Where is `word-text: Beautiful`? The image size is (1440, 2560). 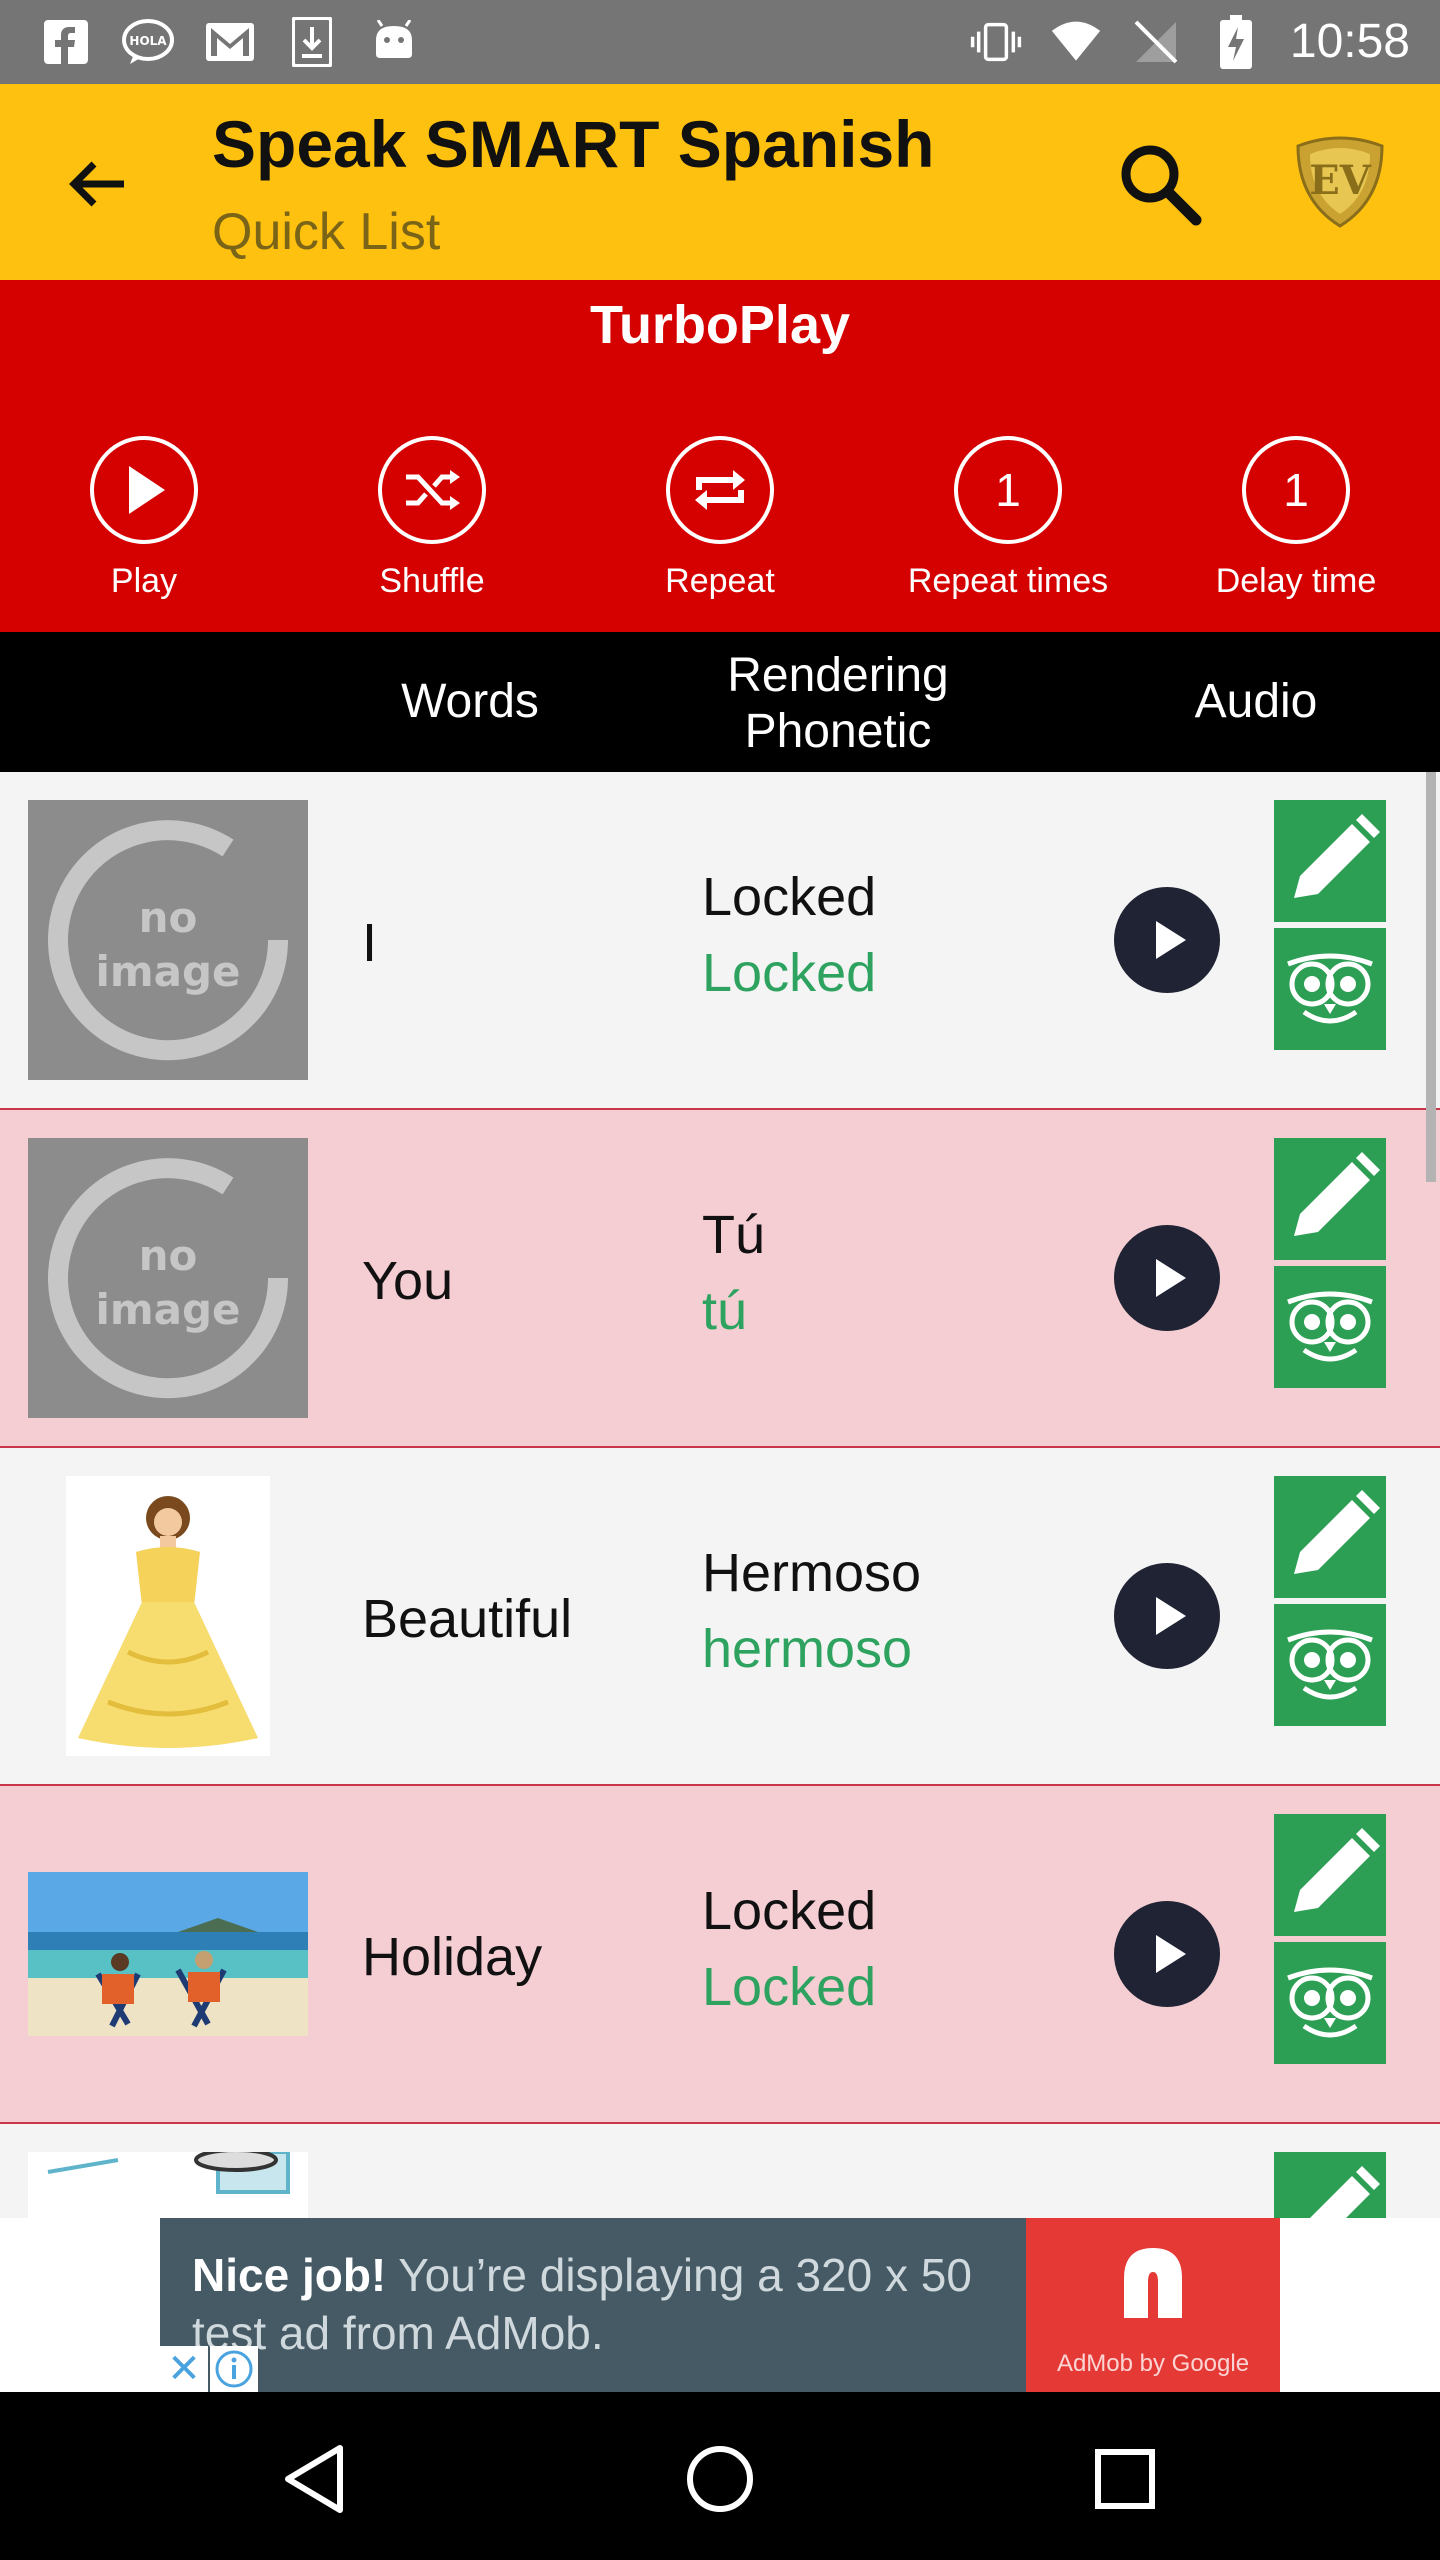 word-text: Beautiful is located at coordinates (467, 1619).